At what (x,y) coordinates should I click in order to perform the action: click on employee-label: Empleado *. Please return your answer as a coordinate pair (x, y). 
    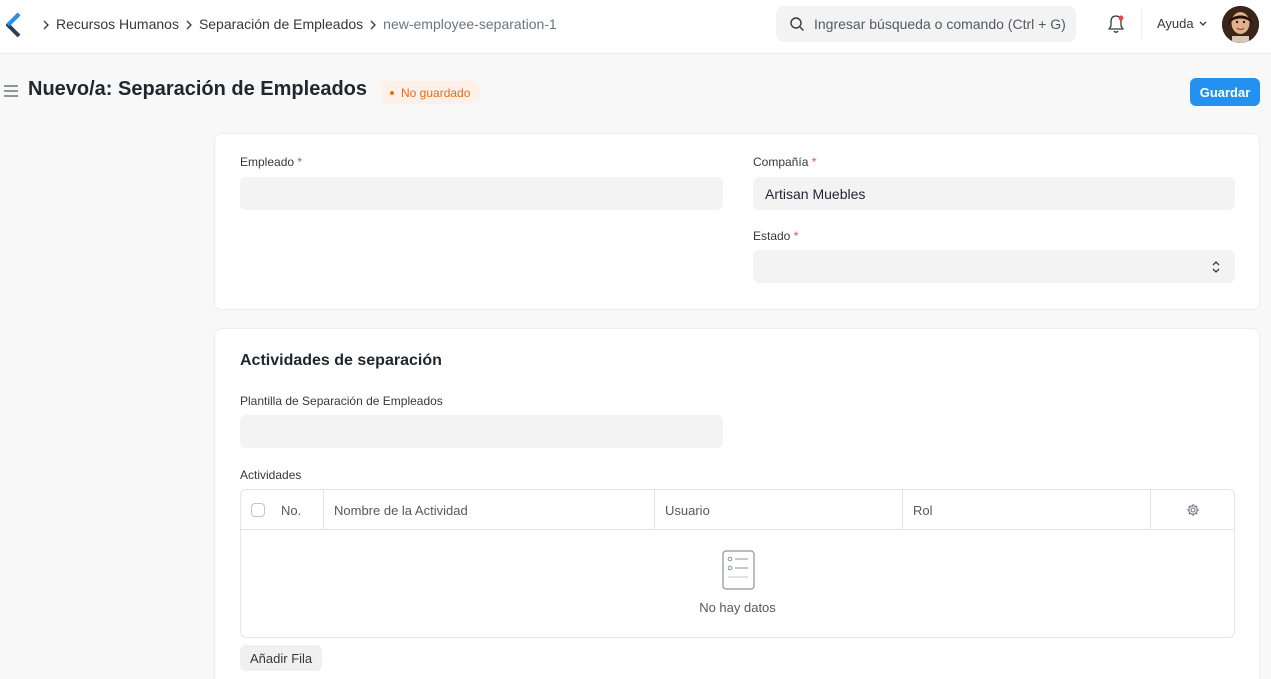
    Looking at the image, I should click on (271, 162).